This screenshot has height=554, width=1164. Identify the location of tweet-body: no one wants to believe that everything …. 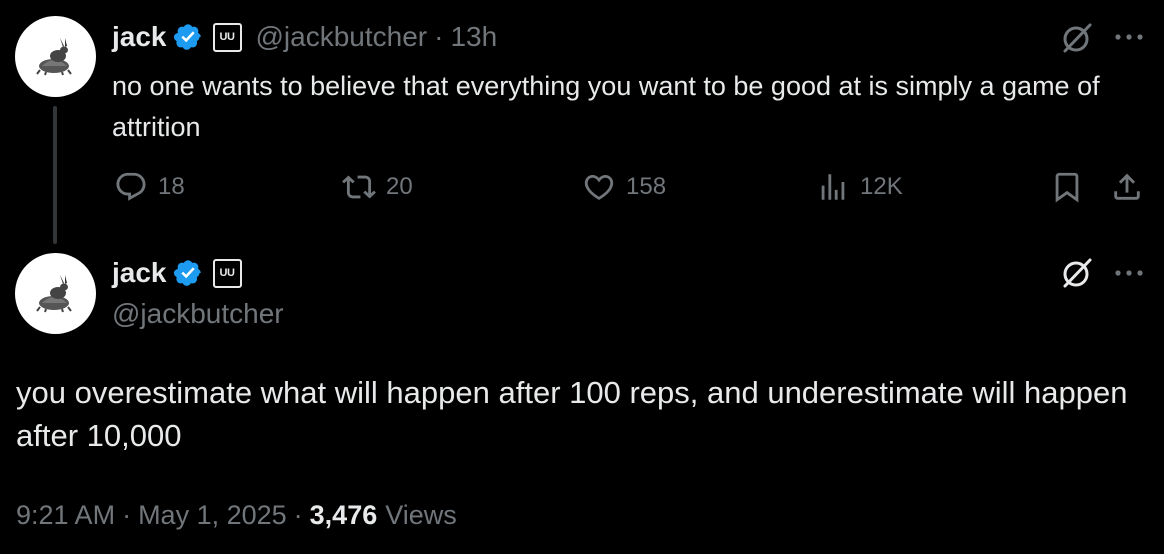
(606, 106).